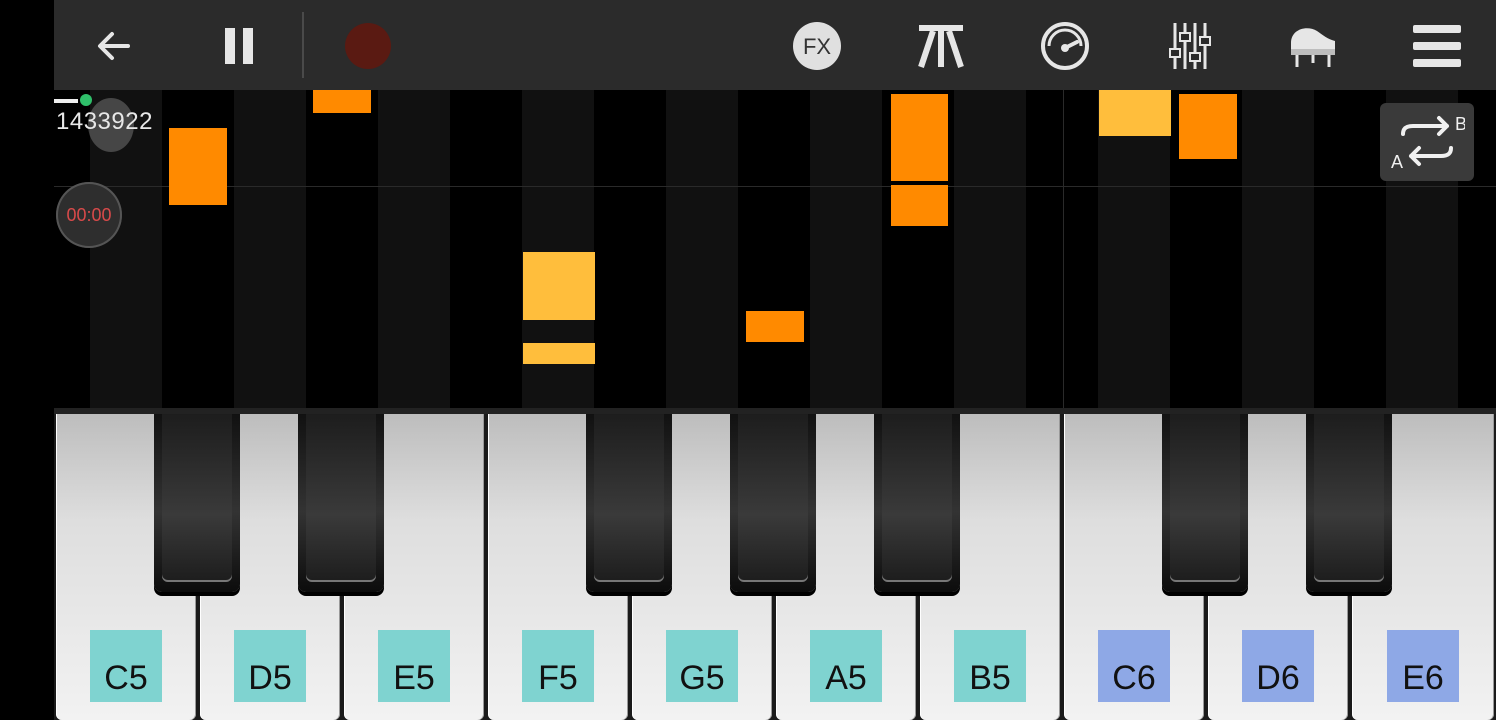  I want to click on tempo-button, so click(1065, 46).